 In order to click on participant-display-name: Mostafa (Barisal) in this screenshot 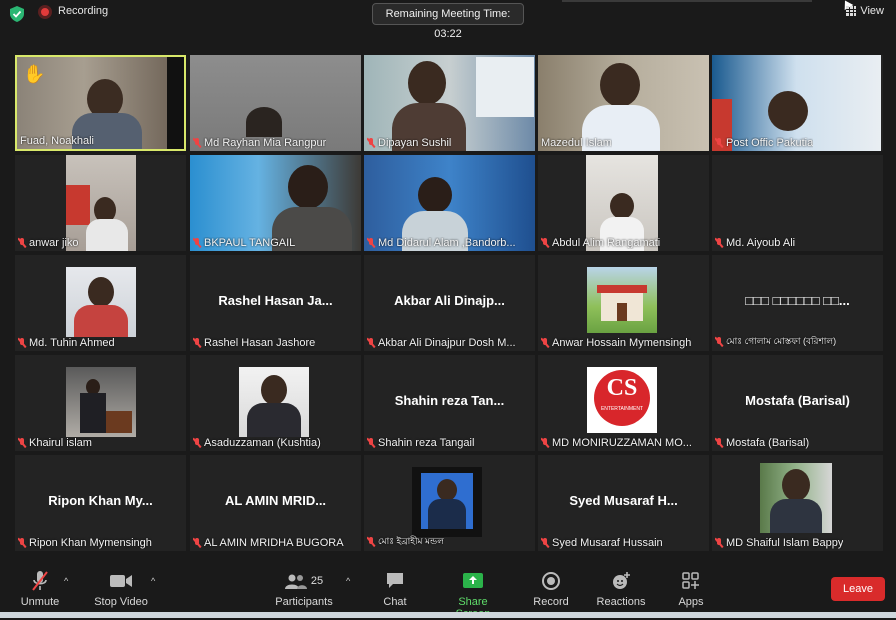, I will do `click(797, 400)`.